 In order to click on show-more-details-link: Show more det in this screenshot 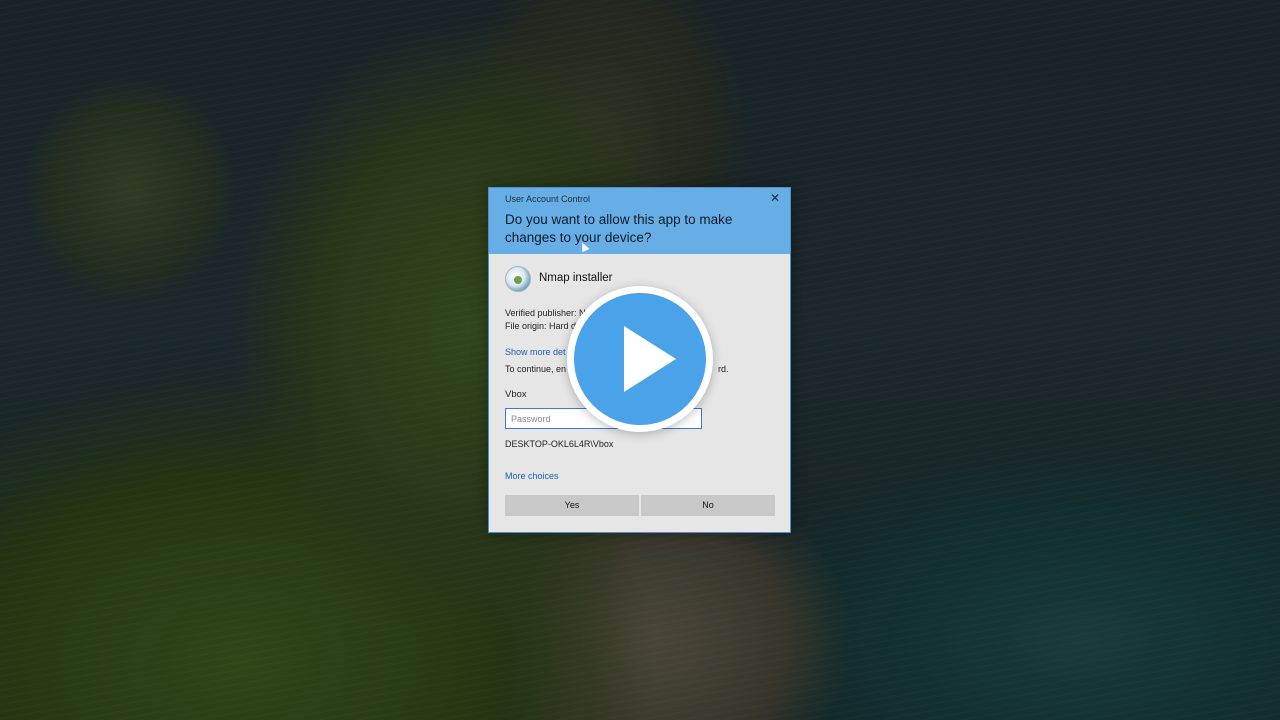, I will do `click(535, 352)`.